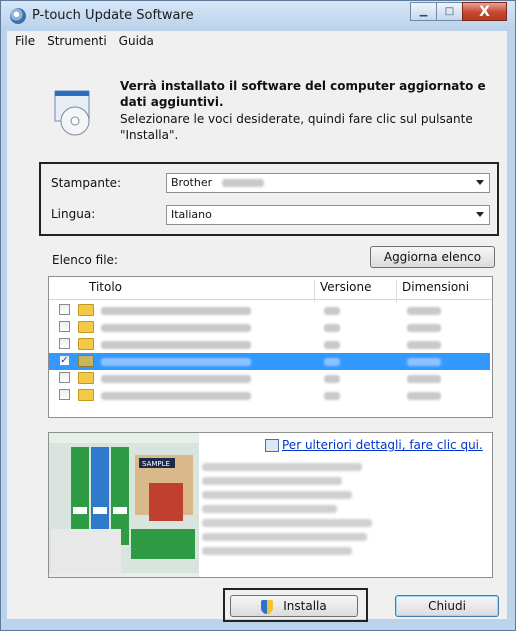  Describe the element at coordinates (484, 11) in the screenshot. I see `close-window-button: X` at that location.